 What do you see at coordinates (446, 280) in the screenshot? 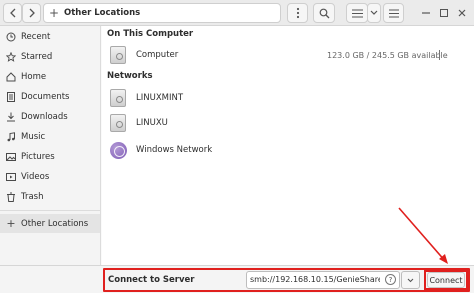
I see `connect-button: Connect` at bounding box center [446, 280].